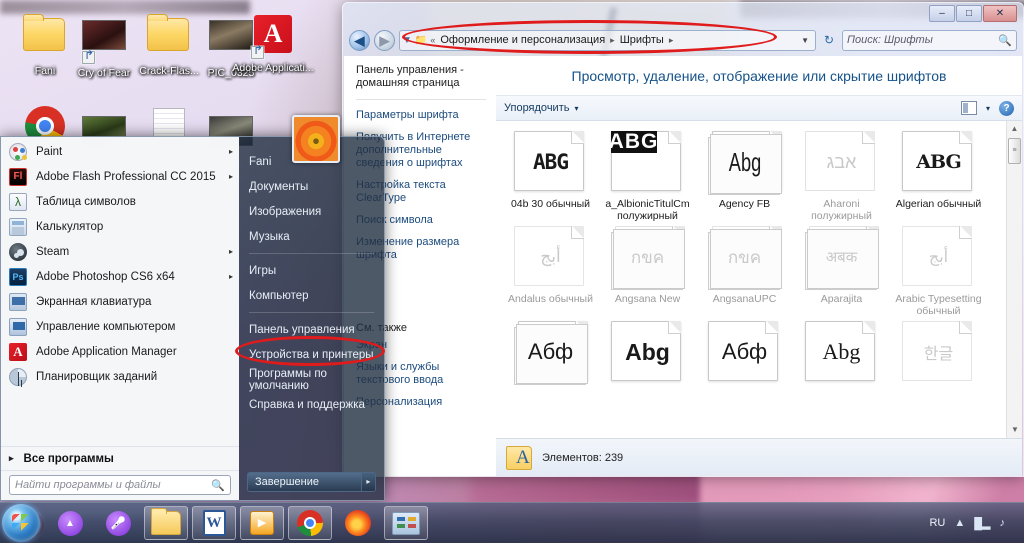  What do you see at coordinates (1014, 129) in the screenshot?
I see `scroll-up-button: ▲` at bounding box center [1014, 129].